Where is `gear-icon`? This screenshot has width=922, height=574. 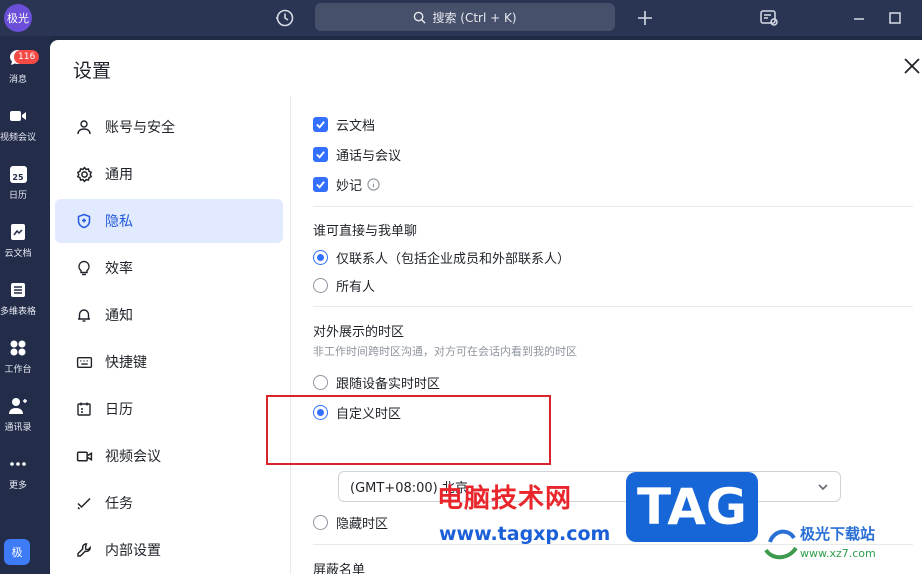 gear-icon is located at coordinates (84, 174).